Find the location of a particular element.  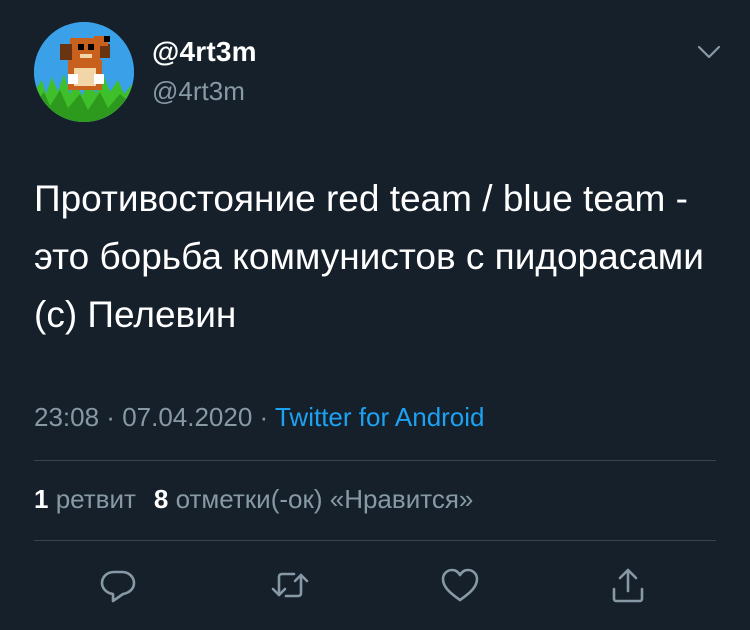

retweet-button is located at coordinates (290, 585).